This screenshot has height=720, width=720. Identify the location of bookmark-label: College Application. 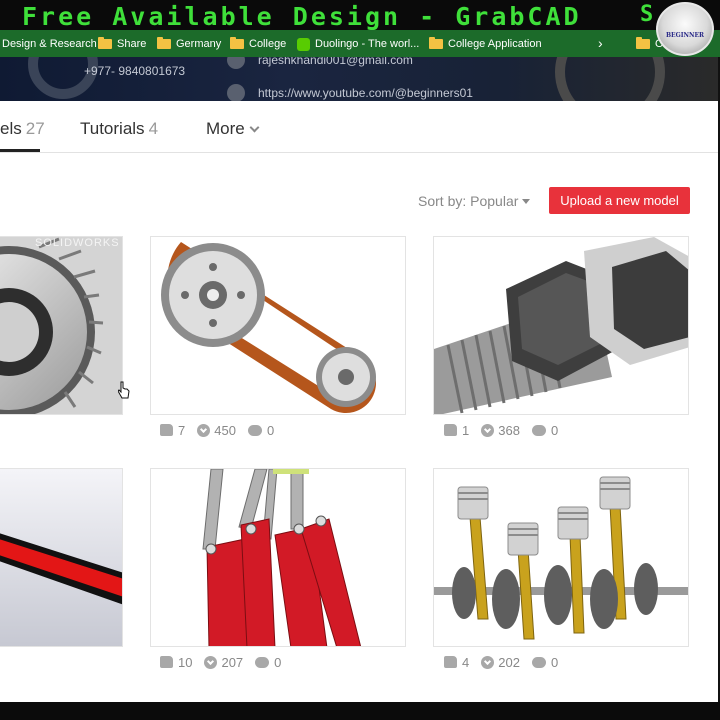
(495, 44).